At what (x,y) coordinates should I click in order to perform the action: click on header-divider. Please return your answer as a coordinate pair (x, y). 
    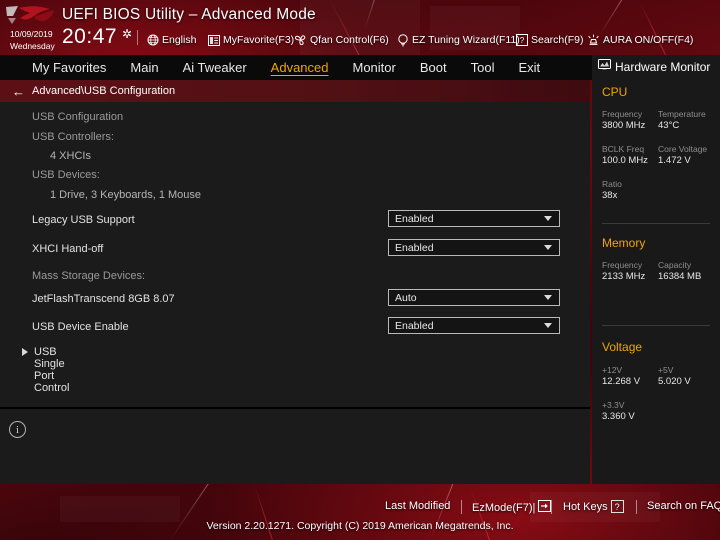
    Looking at the image, I should click on (137, 37).